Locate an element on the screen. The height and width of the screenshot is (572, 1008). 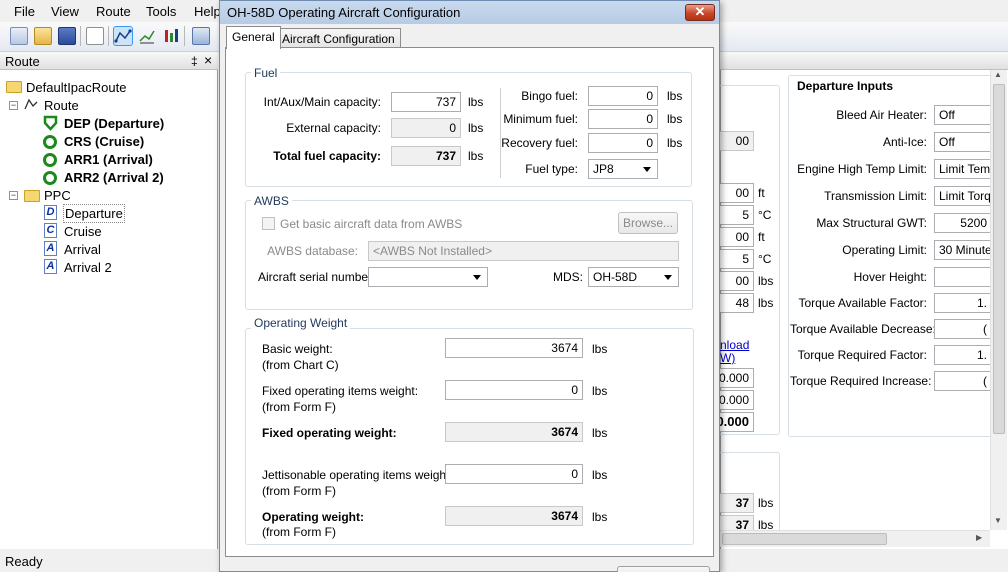
horizontal-scrollbar: ▶ is located at coordinates (855, 538).